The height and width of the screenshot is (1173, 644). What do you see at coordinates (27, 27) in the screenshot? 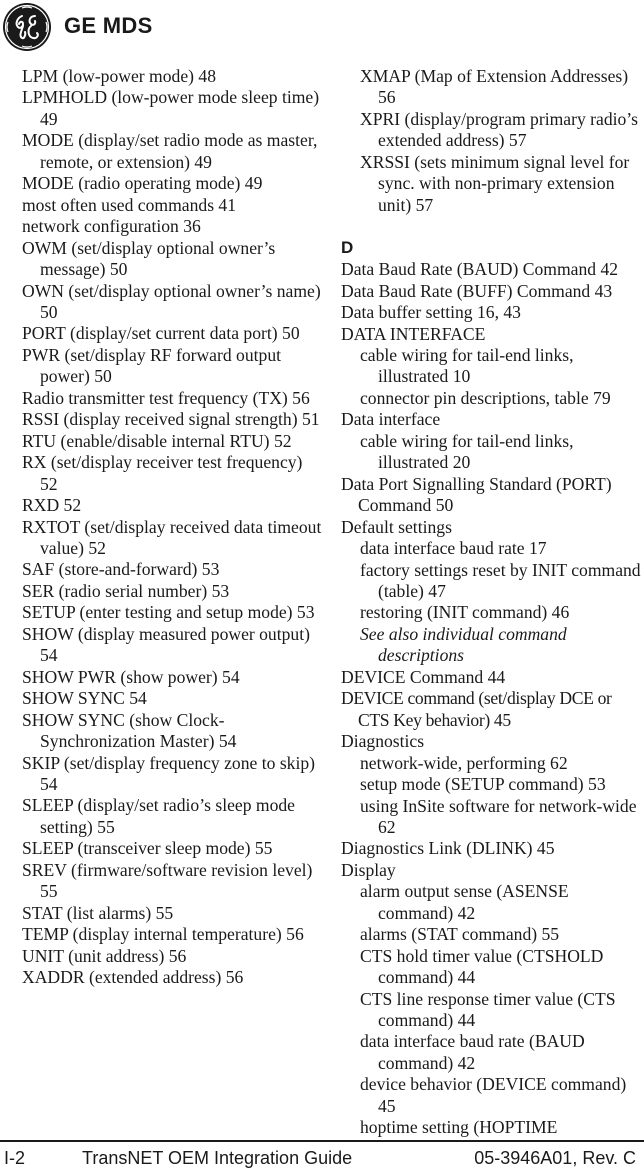
I see `ge-monogram-icon` at bounding box center [27, 27].